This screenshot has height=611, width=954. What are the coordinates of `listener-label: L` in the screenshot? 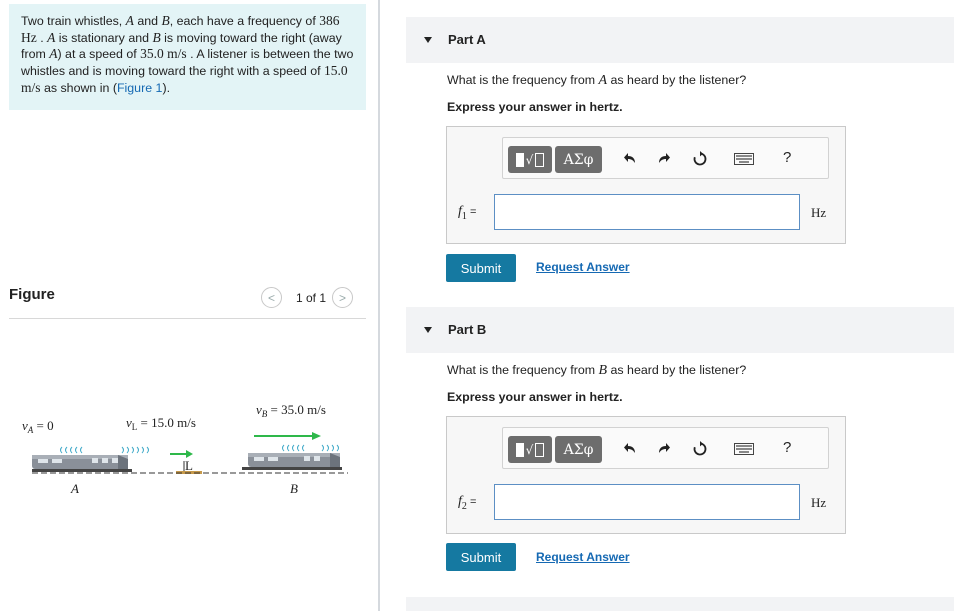 It's located at (189, 465).